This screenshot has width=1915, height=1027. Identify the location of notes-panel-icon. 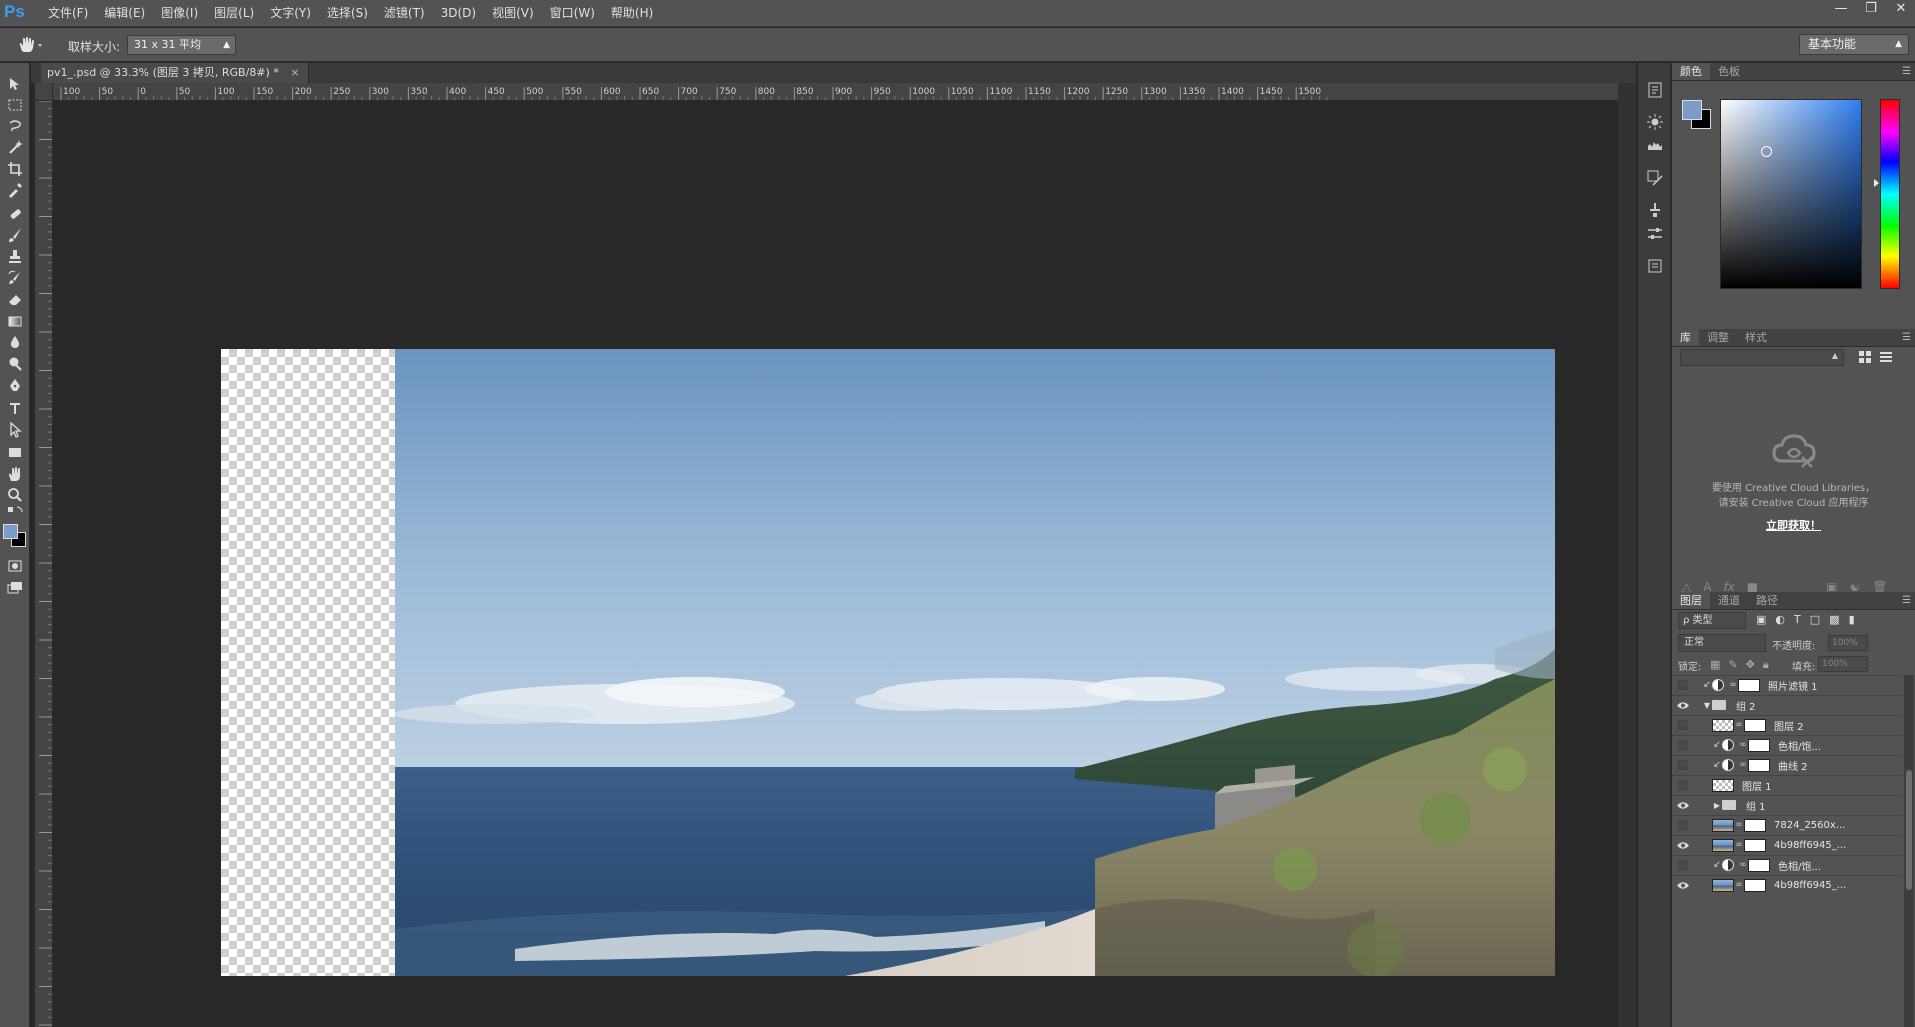
(1656, 267).